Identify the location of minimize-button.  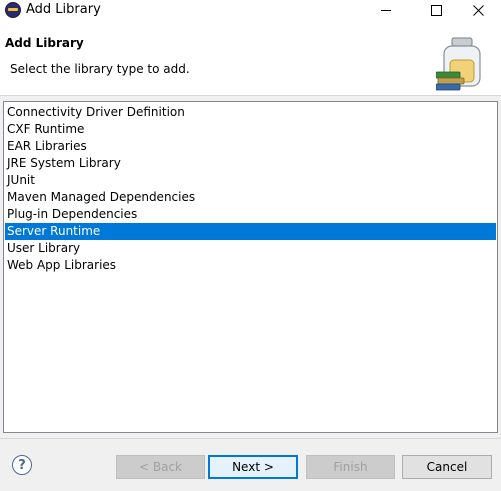
(386, 10).